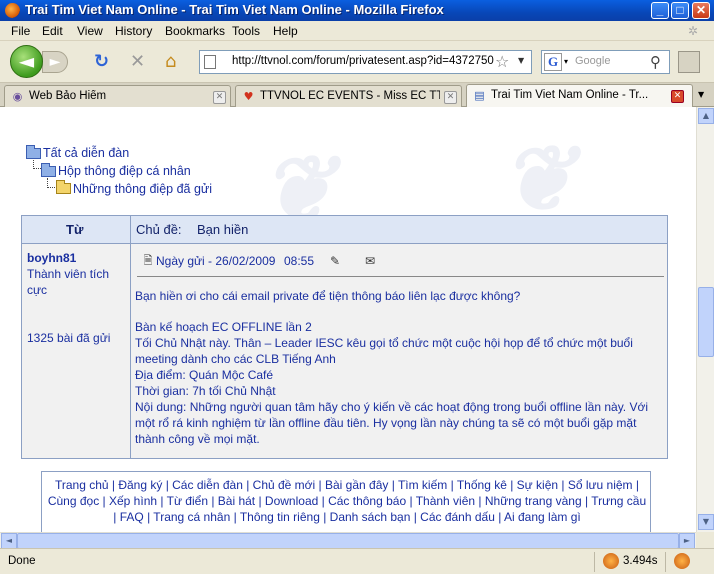  I want to click on status-text: Done, so click(22, 561).